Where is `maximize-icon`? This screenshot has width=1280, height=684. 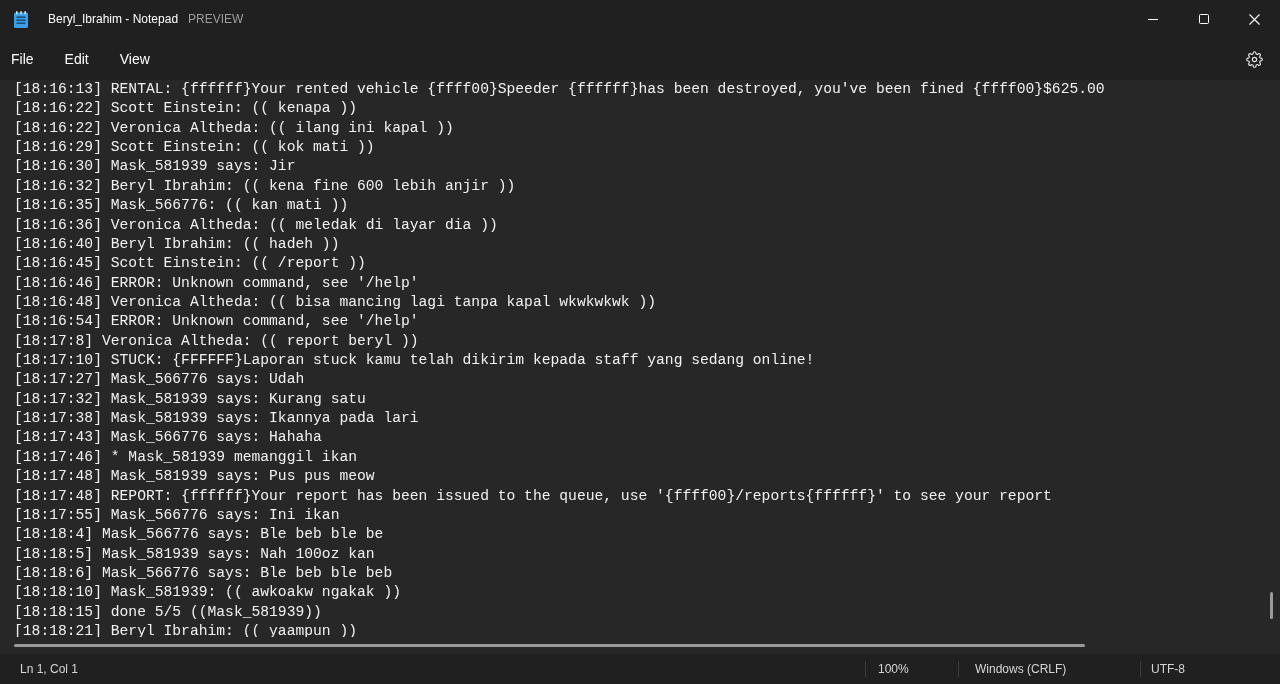
maximize-icon is located at coordinates (1203, 19).